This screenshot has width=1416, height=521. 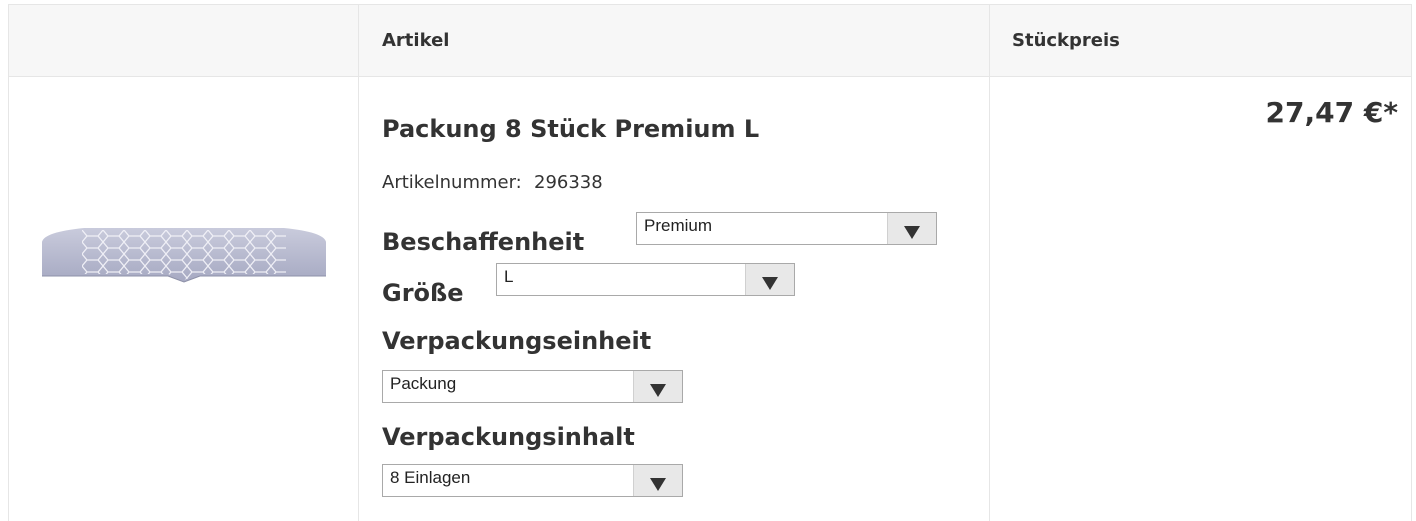 I want to click on option-label-beschaffenheit: Beschaffenheit, so click(x=483, y=242).